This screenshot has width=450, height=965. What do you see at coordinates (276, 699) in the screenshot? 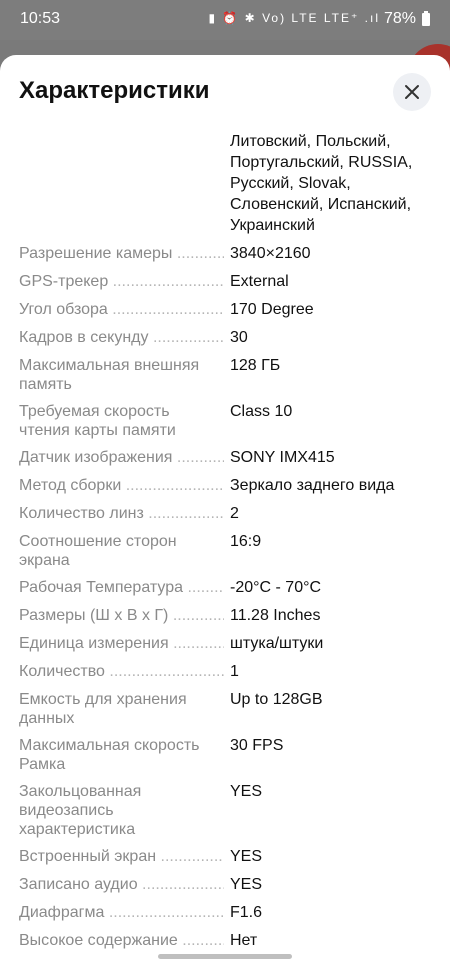
I see `spec-value: Up to 128GB` at bounding box center [276, 699].